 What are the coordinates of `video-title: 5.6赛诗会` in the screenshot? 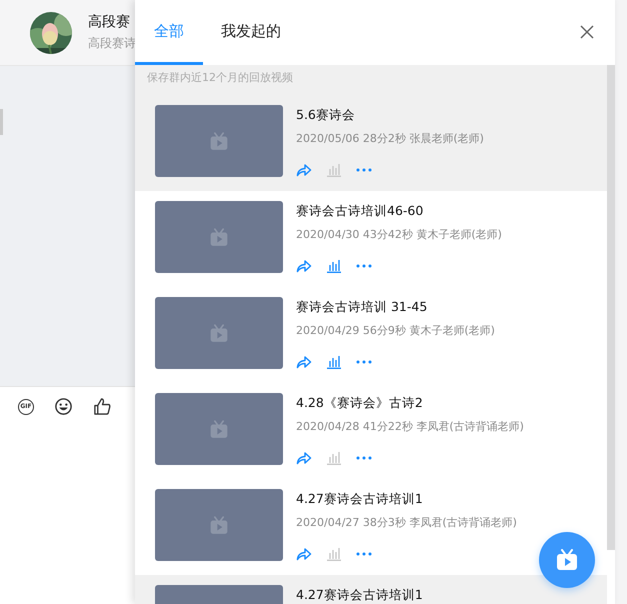 It's located at (326, 115).